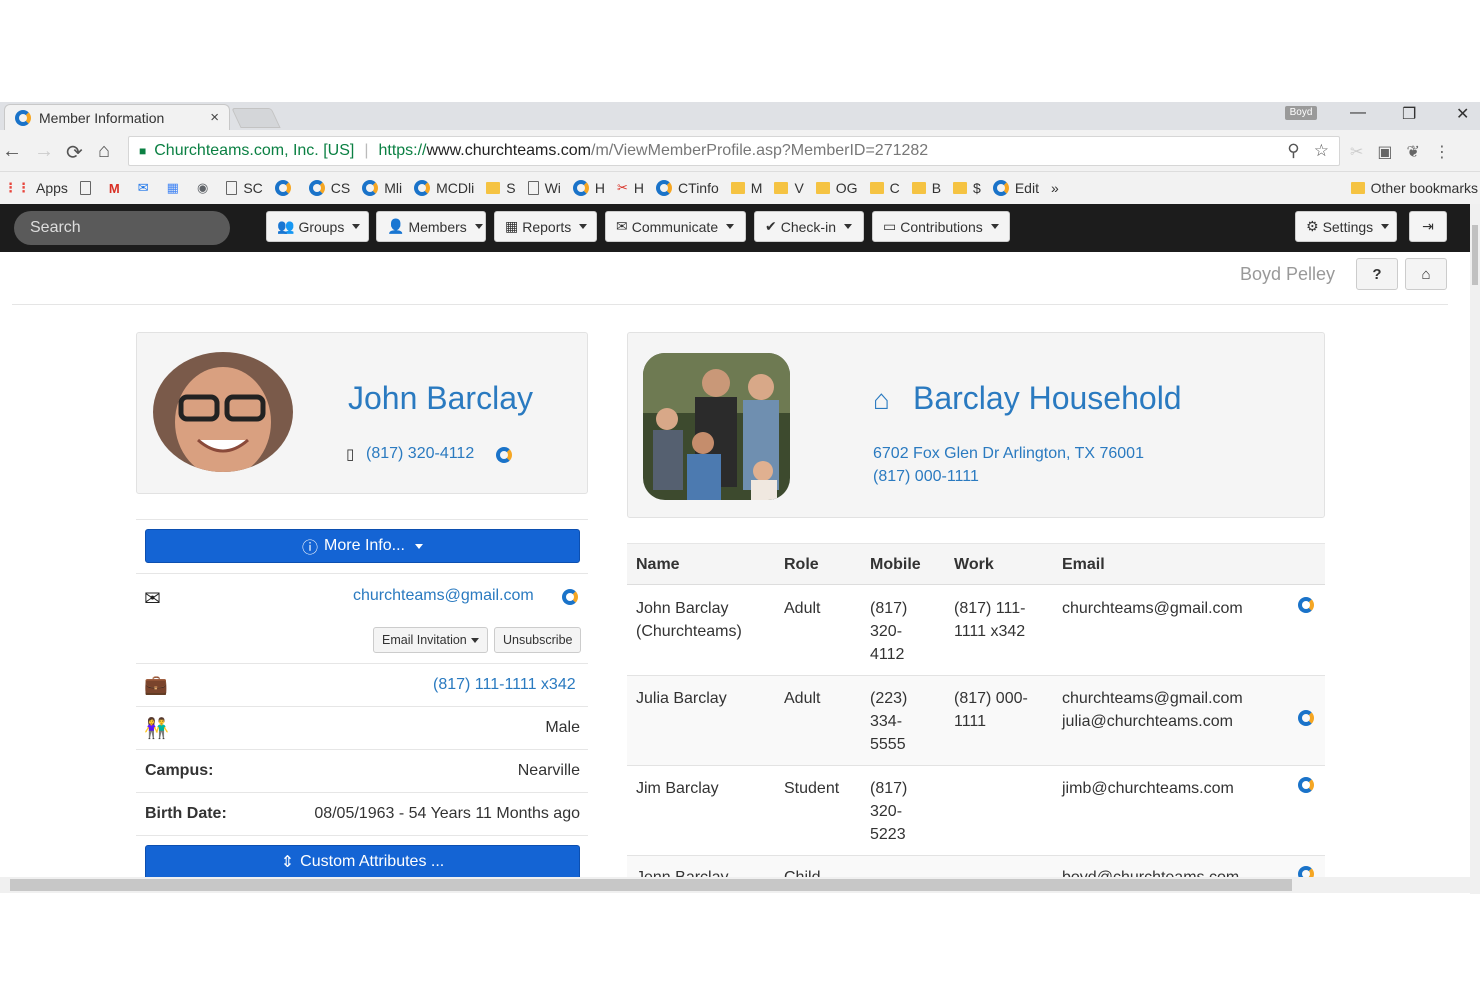 The width and height of the screenshot is (1480, 987). I want to click on row-email-link: jimb@churchteams.com, so click(1148, 788).